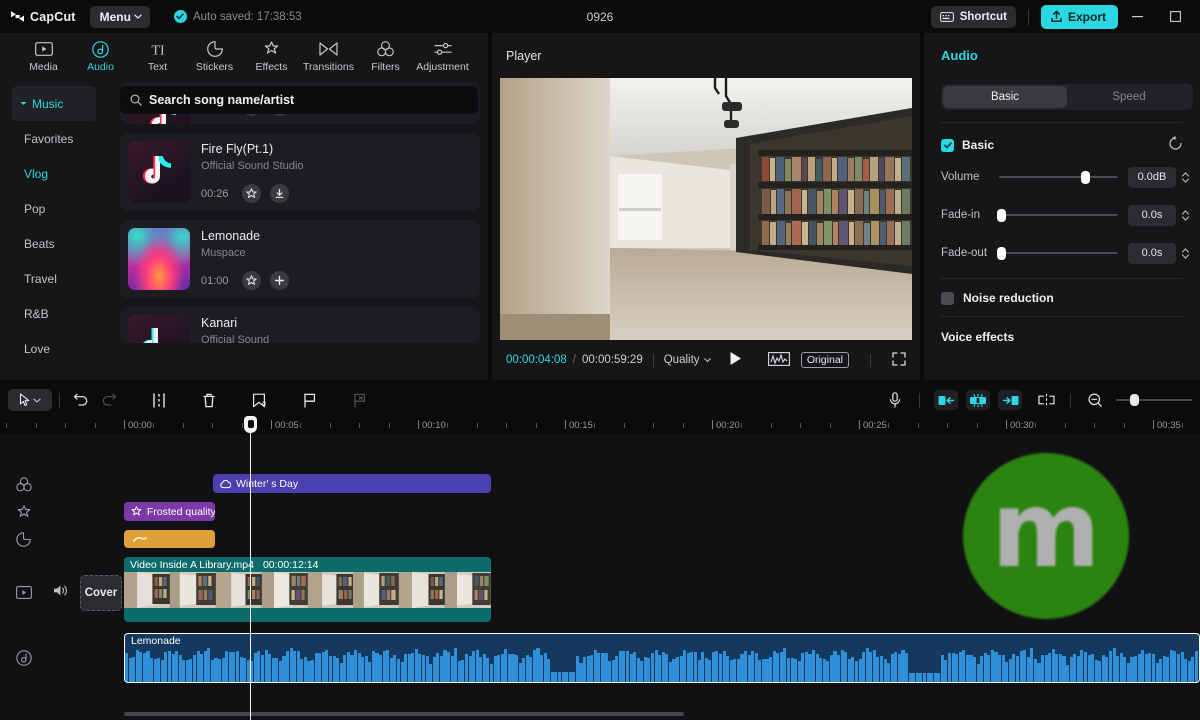  I want to click on basic-checkbox, so click(947, 145).